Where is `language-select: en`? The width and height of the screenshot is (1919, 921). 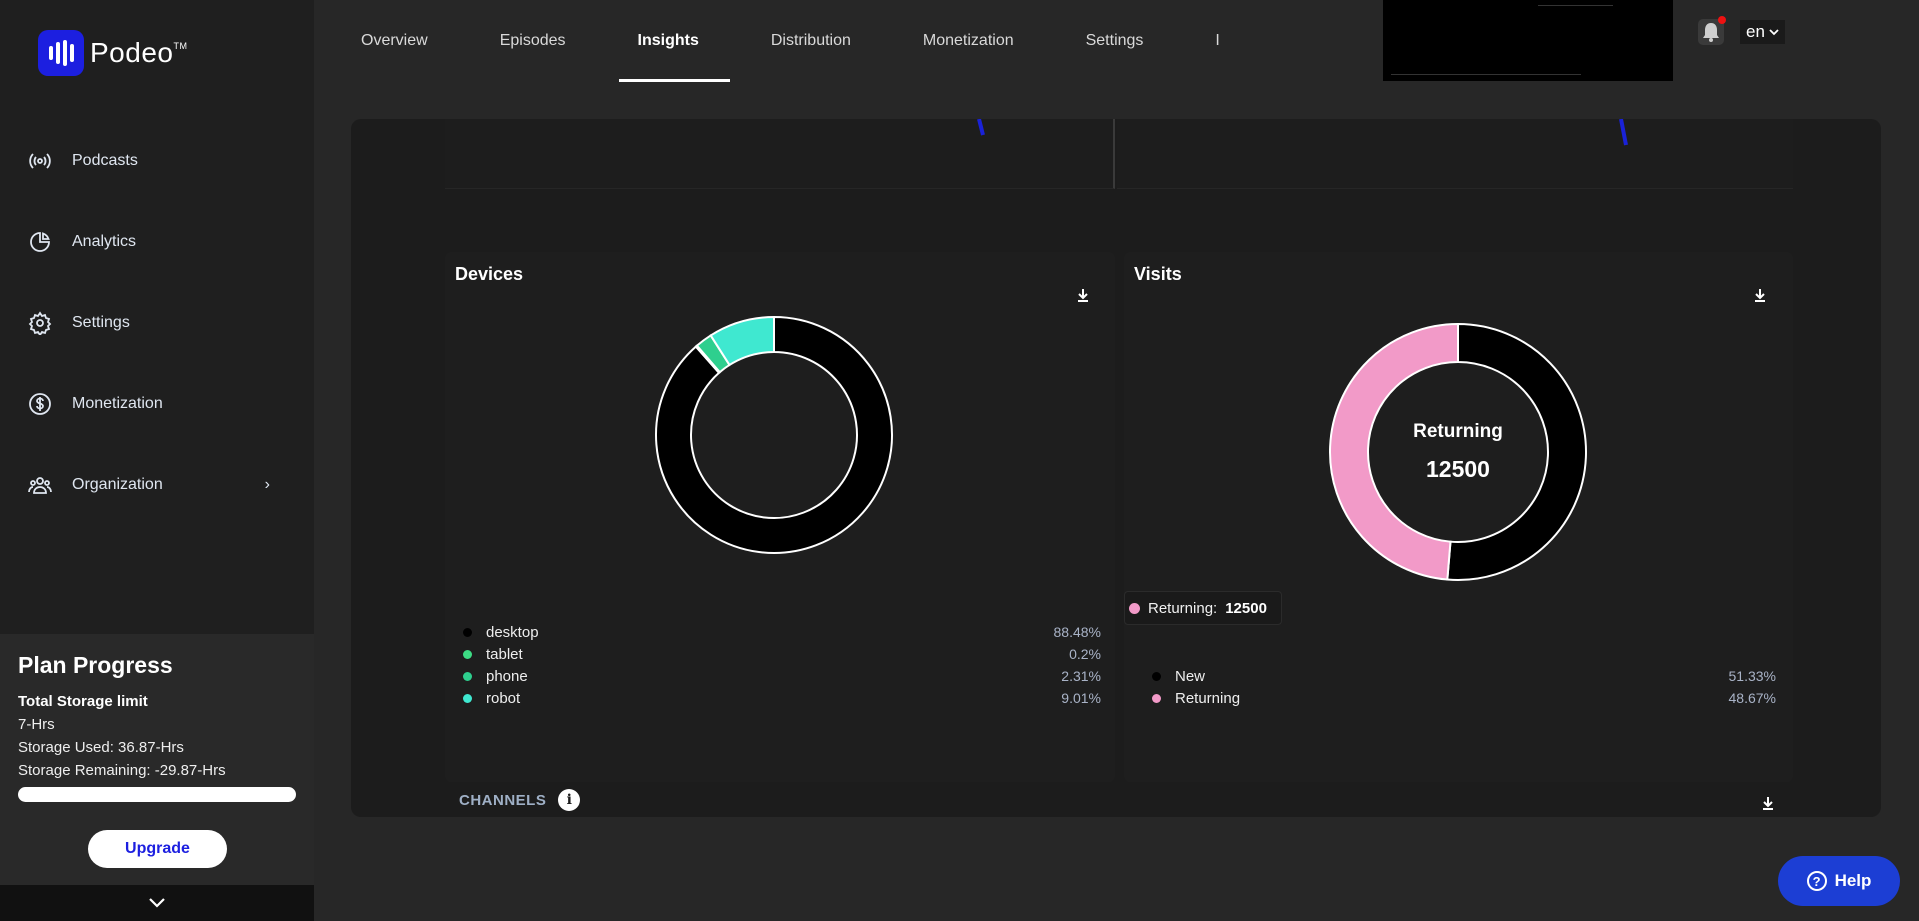 language-select: en is located at coordinates (1762, 32).